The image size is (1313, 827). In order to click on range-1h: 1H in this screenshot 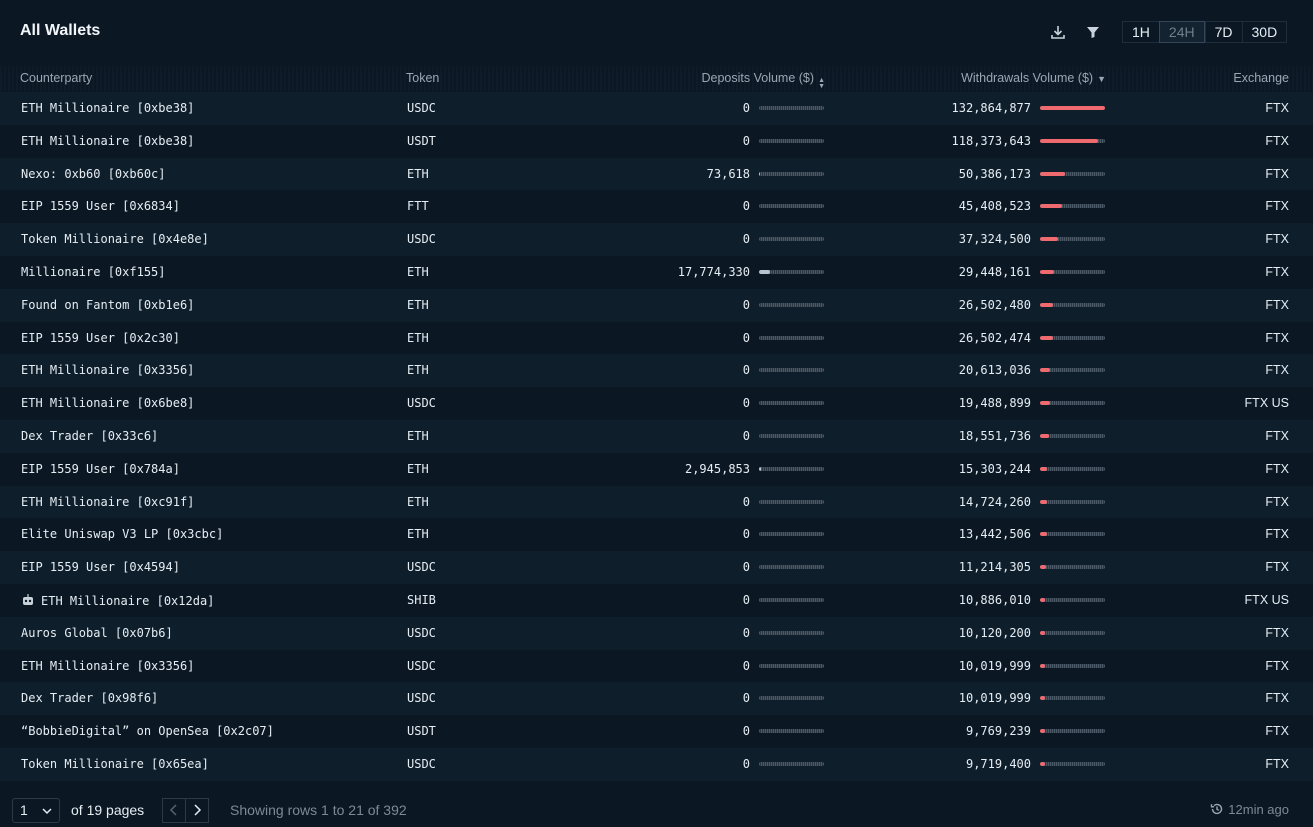, I will do `click(1140, 32)`.